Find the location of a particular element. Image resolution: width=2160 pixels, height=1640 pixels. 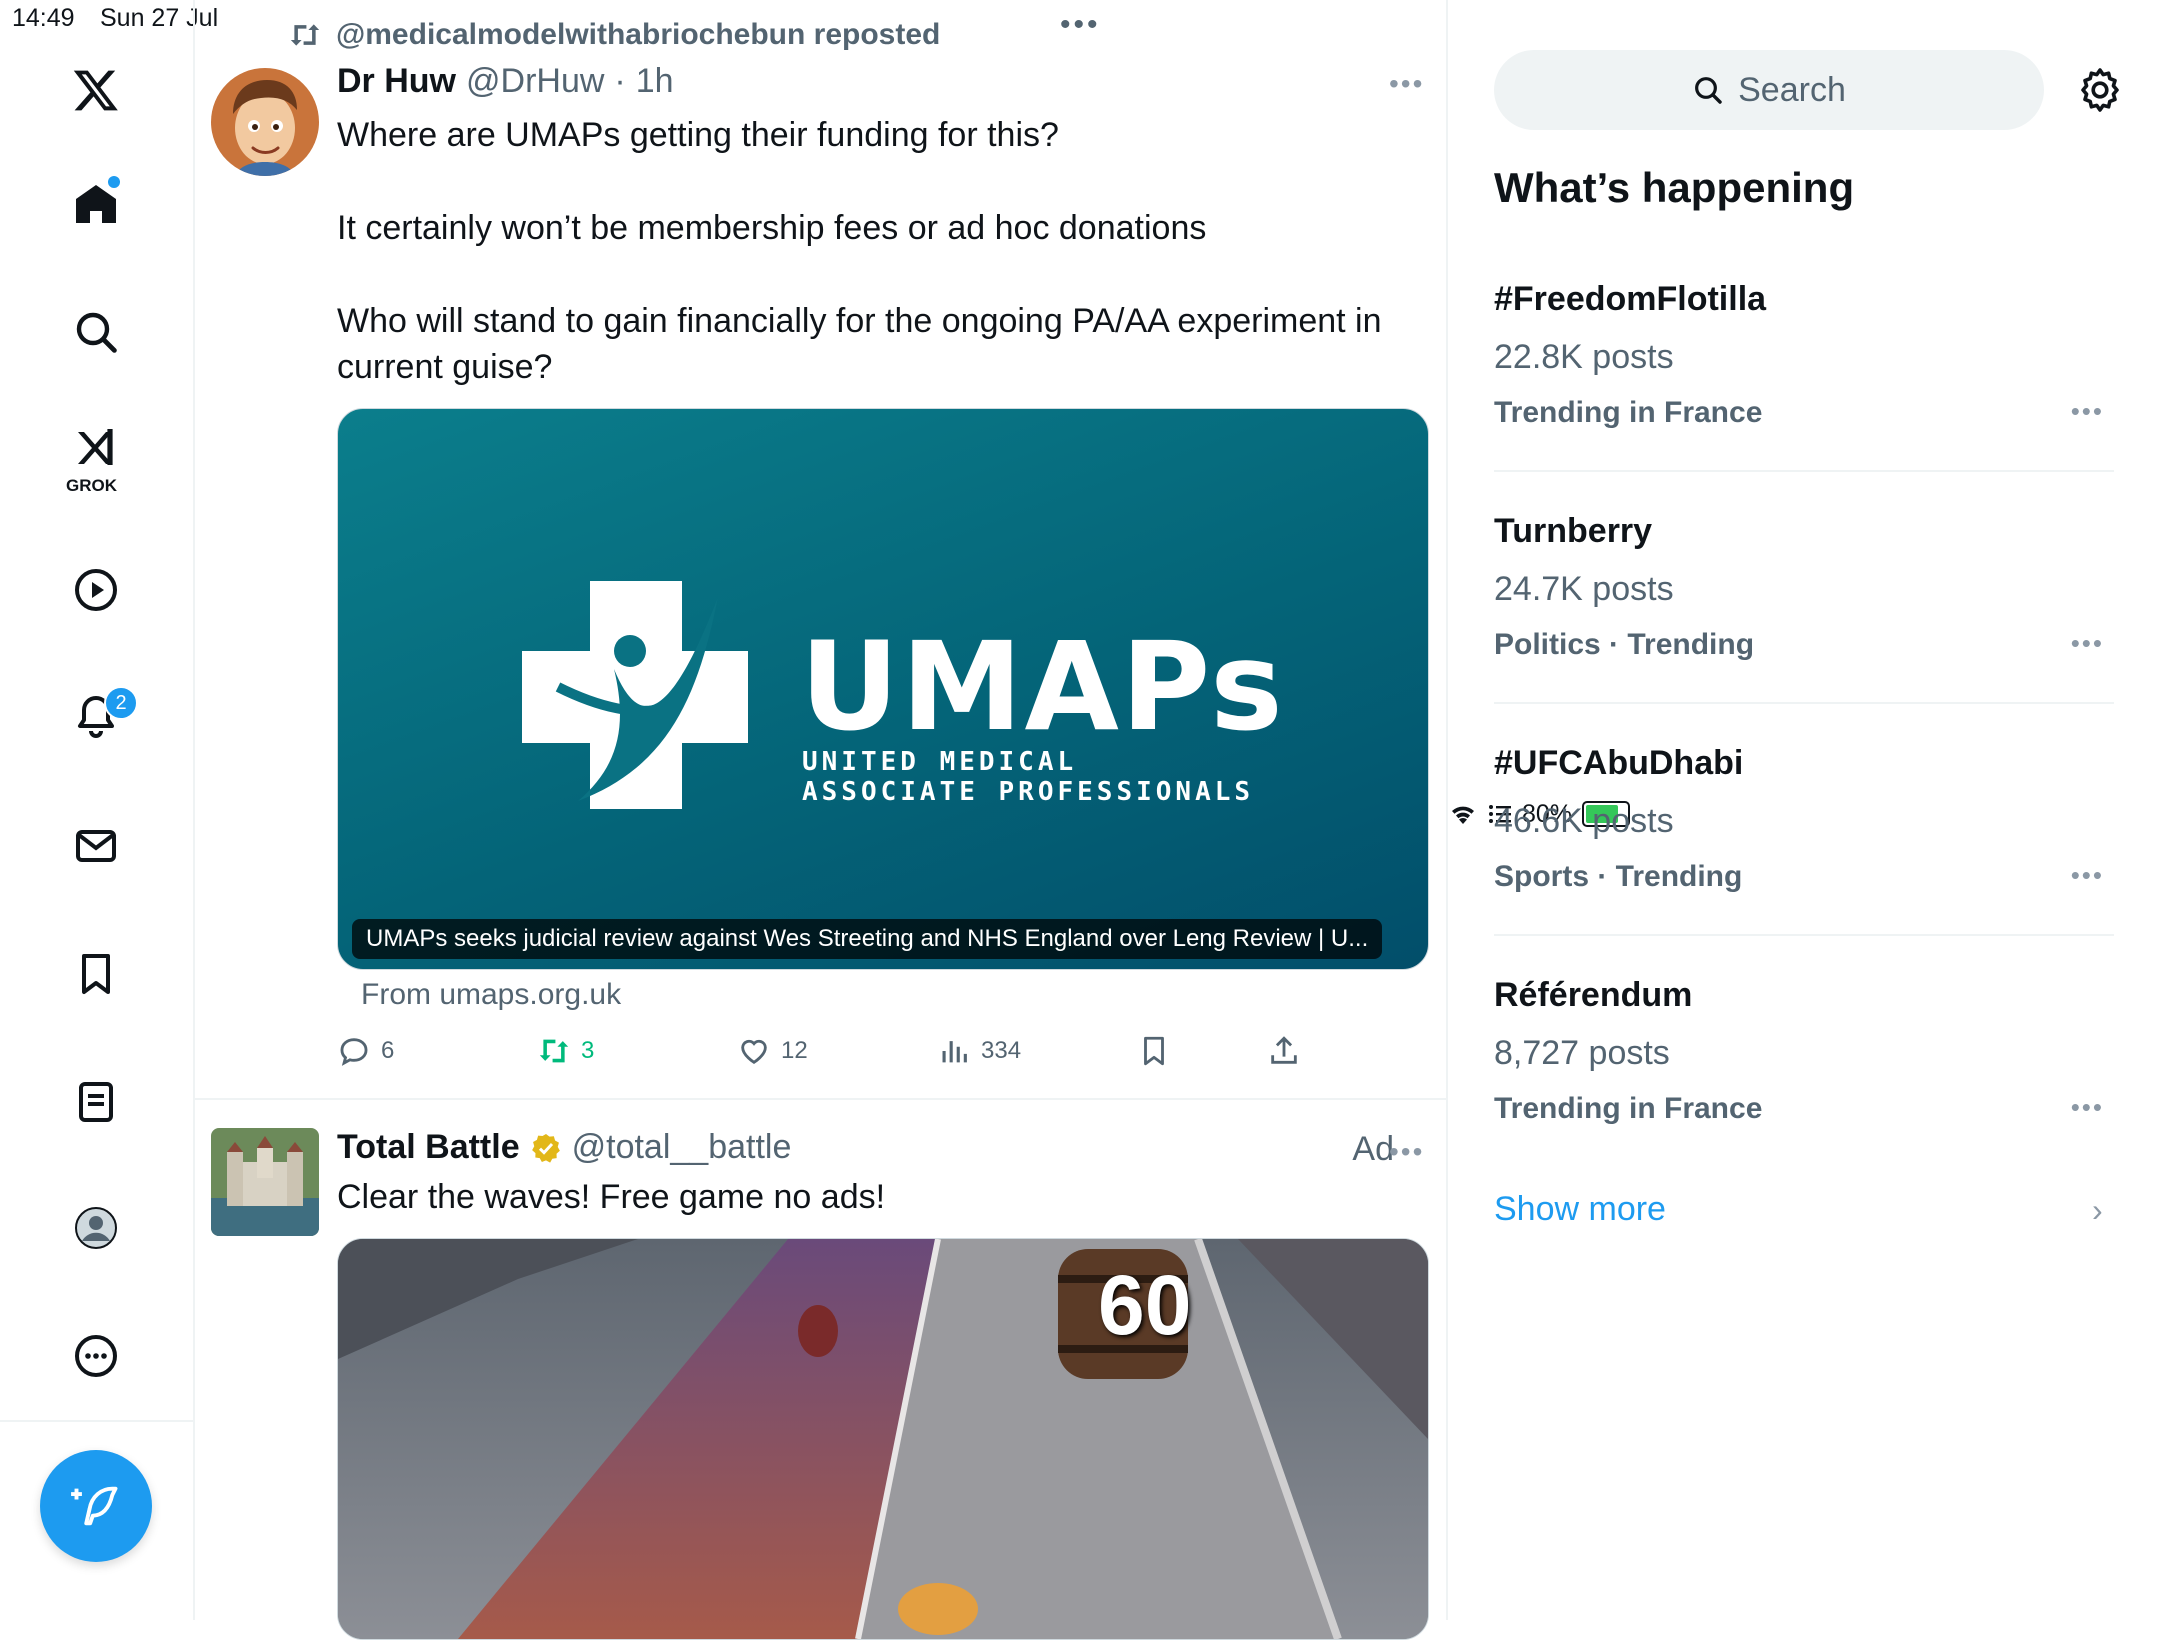

reply-button: 6 is located at coordinates (365, 1051).